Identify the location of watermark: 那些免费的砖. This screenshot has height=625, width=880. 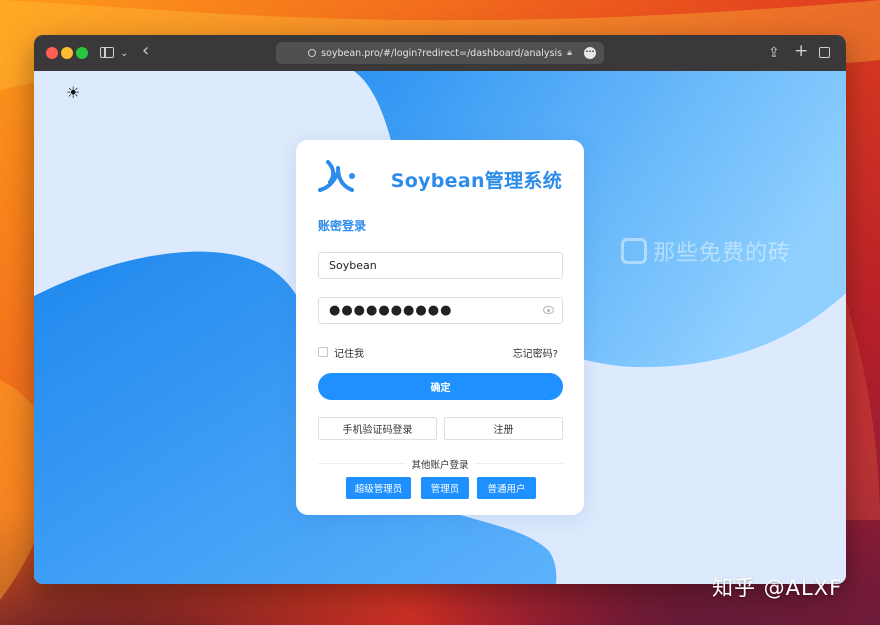
(706, 251).